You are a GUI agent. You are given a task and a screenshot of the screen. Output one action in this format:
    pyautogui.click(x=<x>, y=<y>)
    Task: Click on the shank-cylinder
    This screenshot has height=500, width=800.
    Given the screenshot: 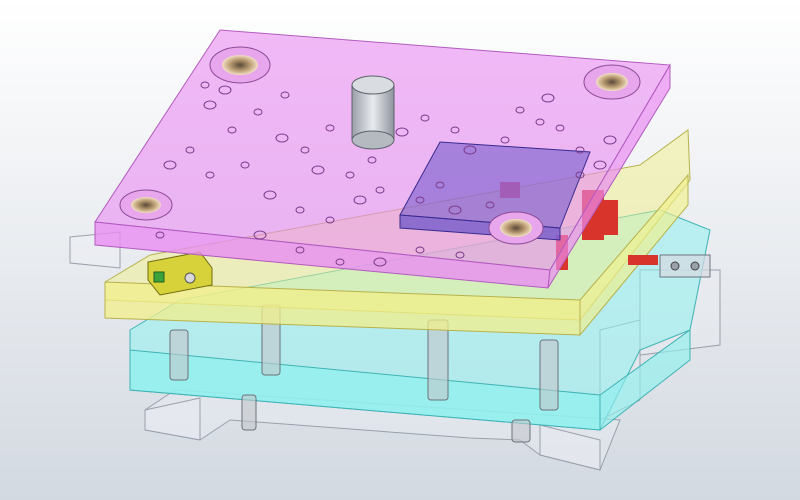 What is the action you would take?
    pyautogui.click(x=373, y=112)
    